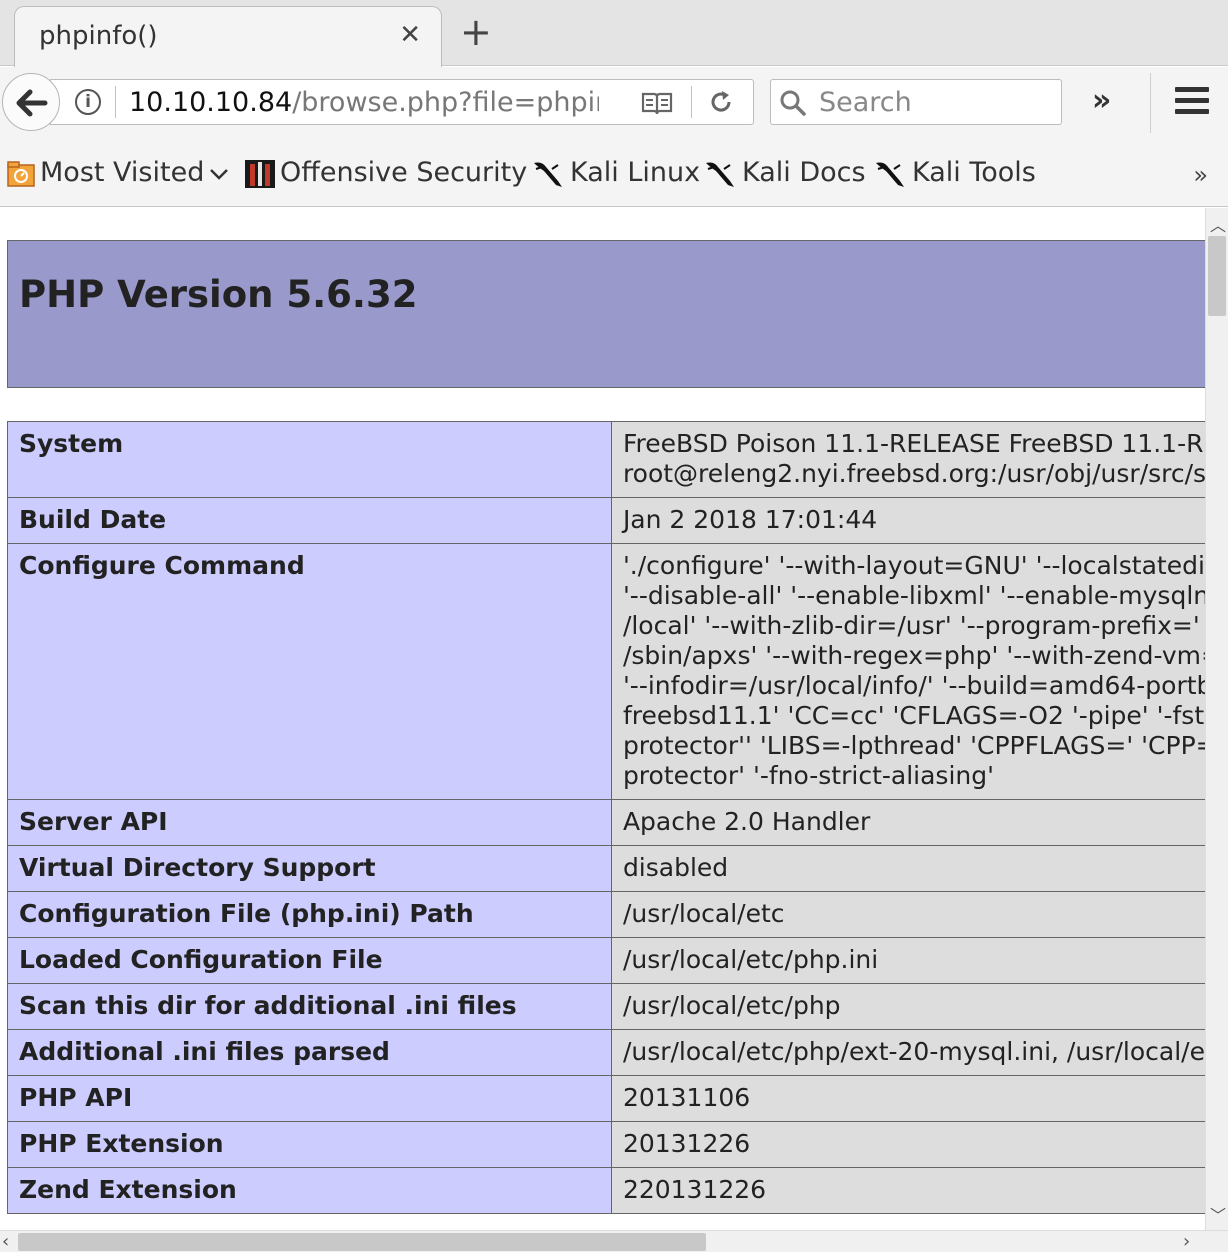  I want to click on php-version-header: PHP Version 5.6.32, so click(606, 314).